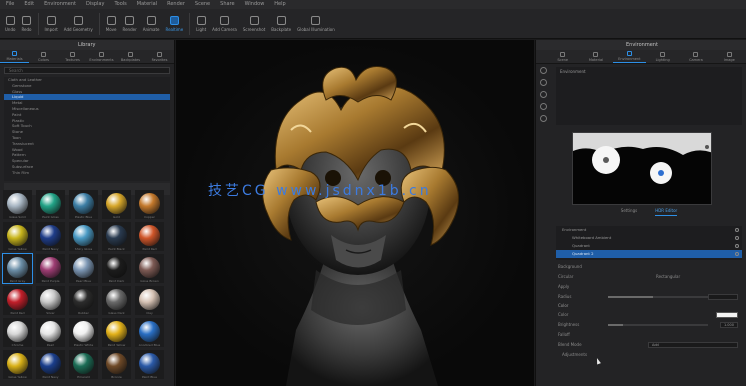 The image size is (746, 386). Describe the element at coordinates (543, 82) in the screenshot. I see `duplicate-environment-icon` at that location.